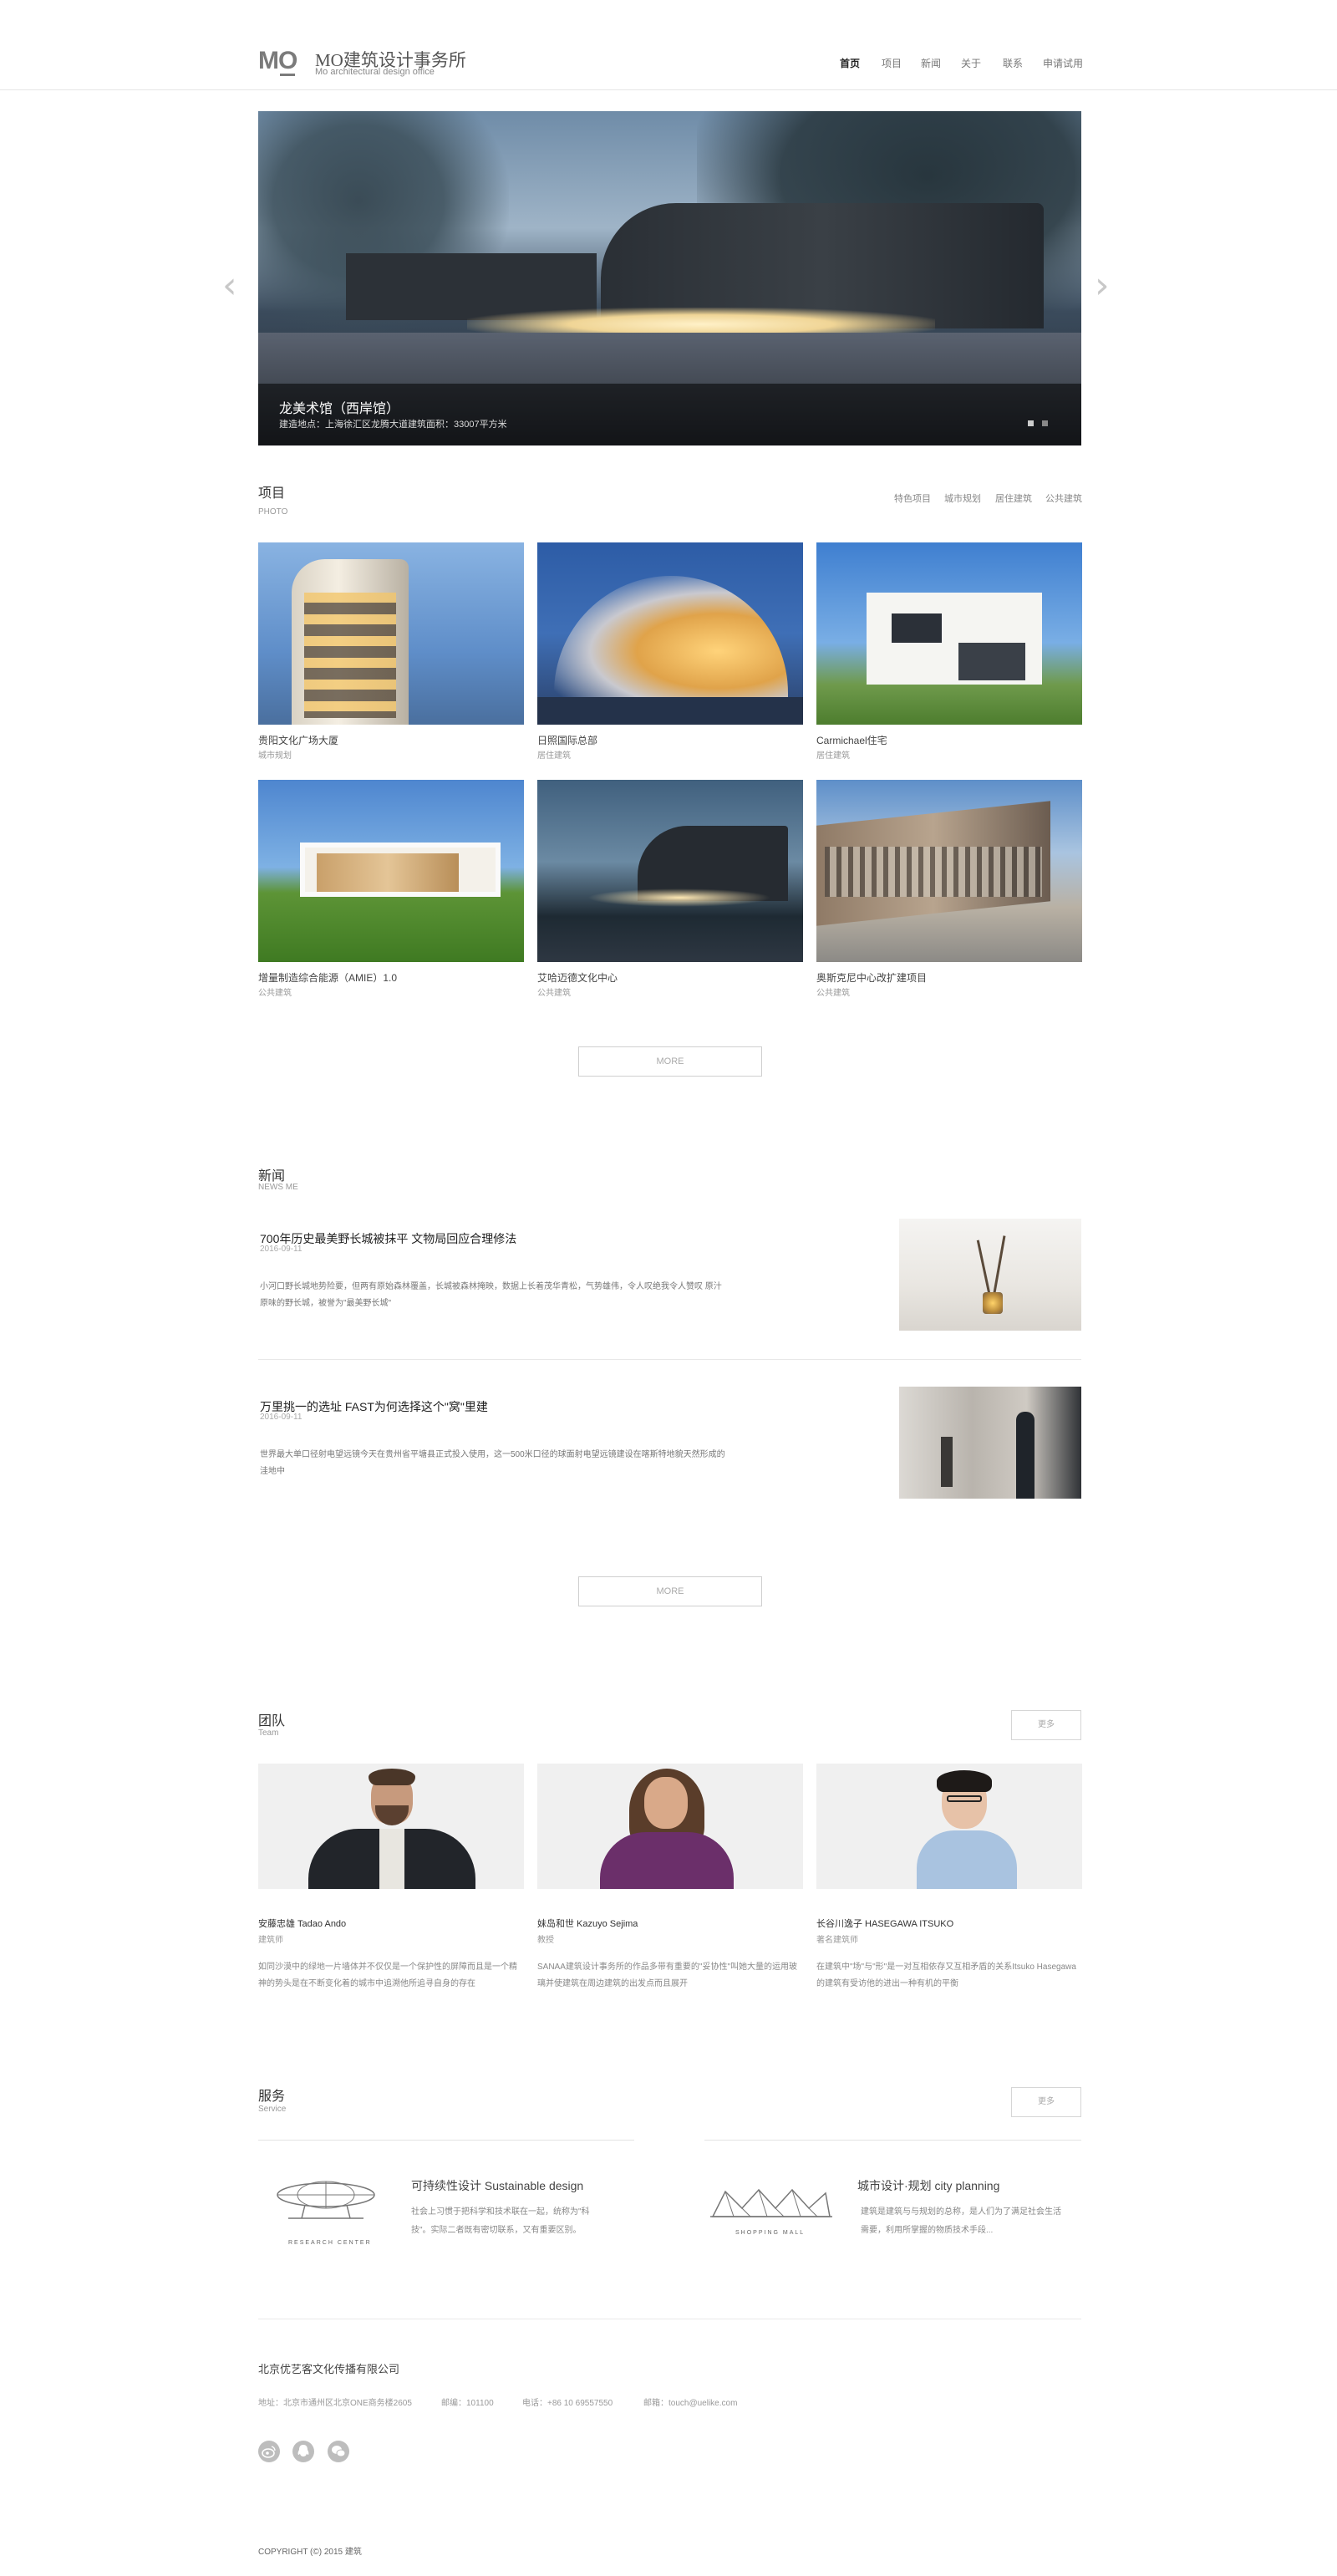  I want to click on project-name: 奥斯克尼中心改扩建项目, so click(872, 978).